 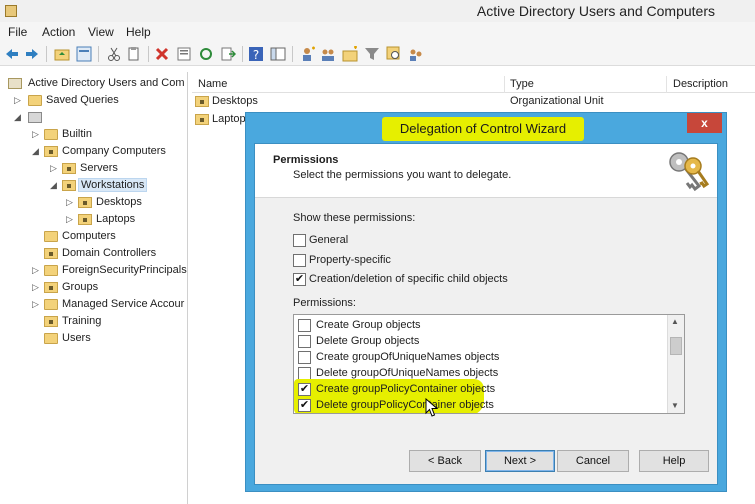 I want to click on find-icon, so click(x=394, y=54).